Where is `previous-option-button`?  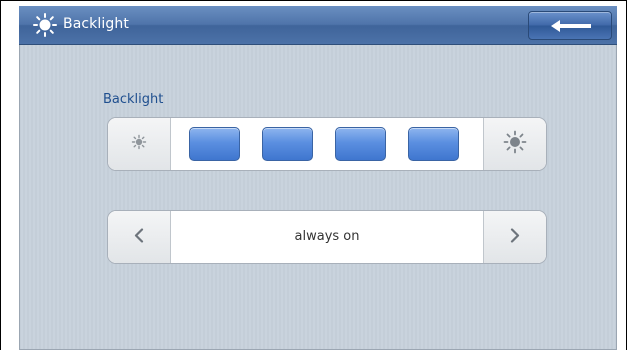 previous-option-button is located at coordinates (139, 237).